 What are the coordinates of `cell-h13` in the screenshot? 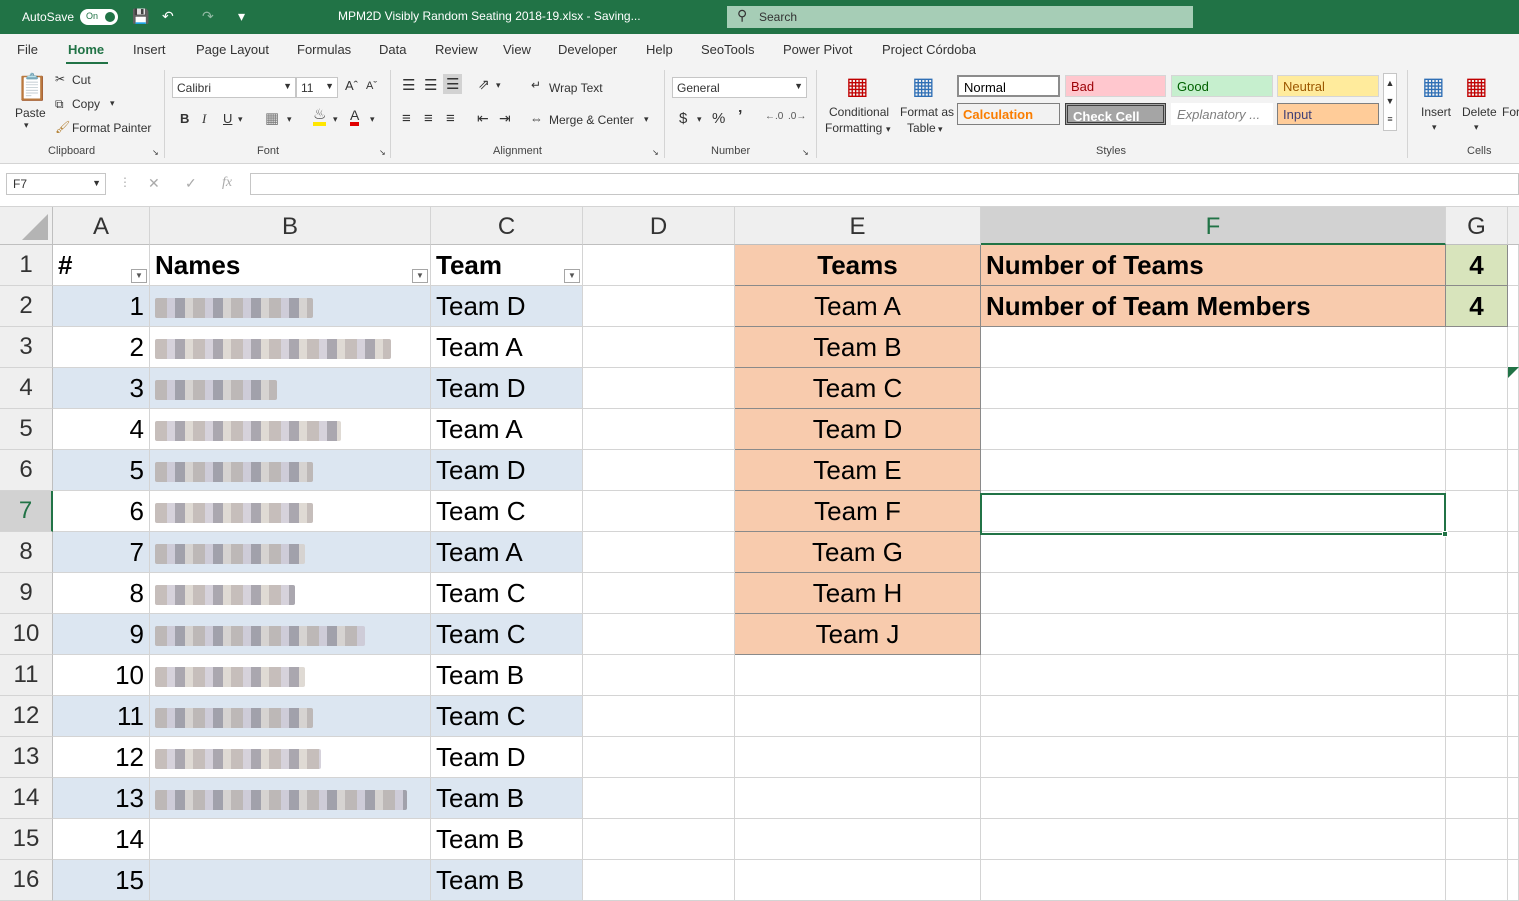 It's located at (1513, 757).